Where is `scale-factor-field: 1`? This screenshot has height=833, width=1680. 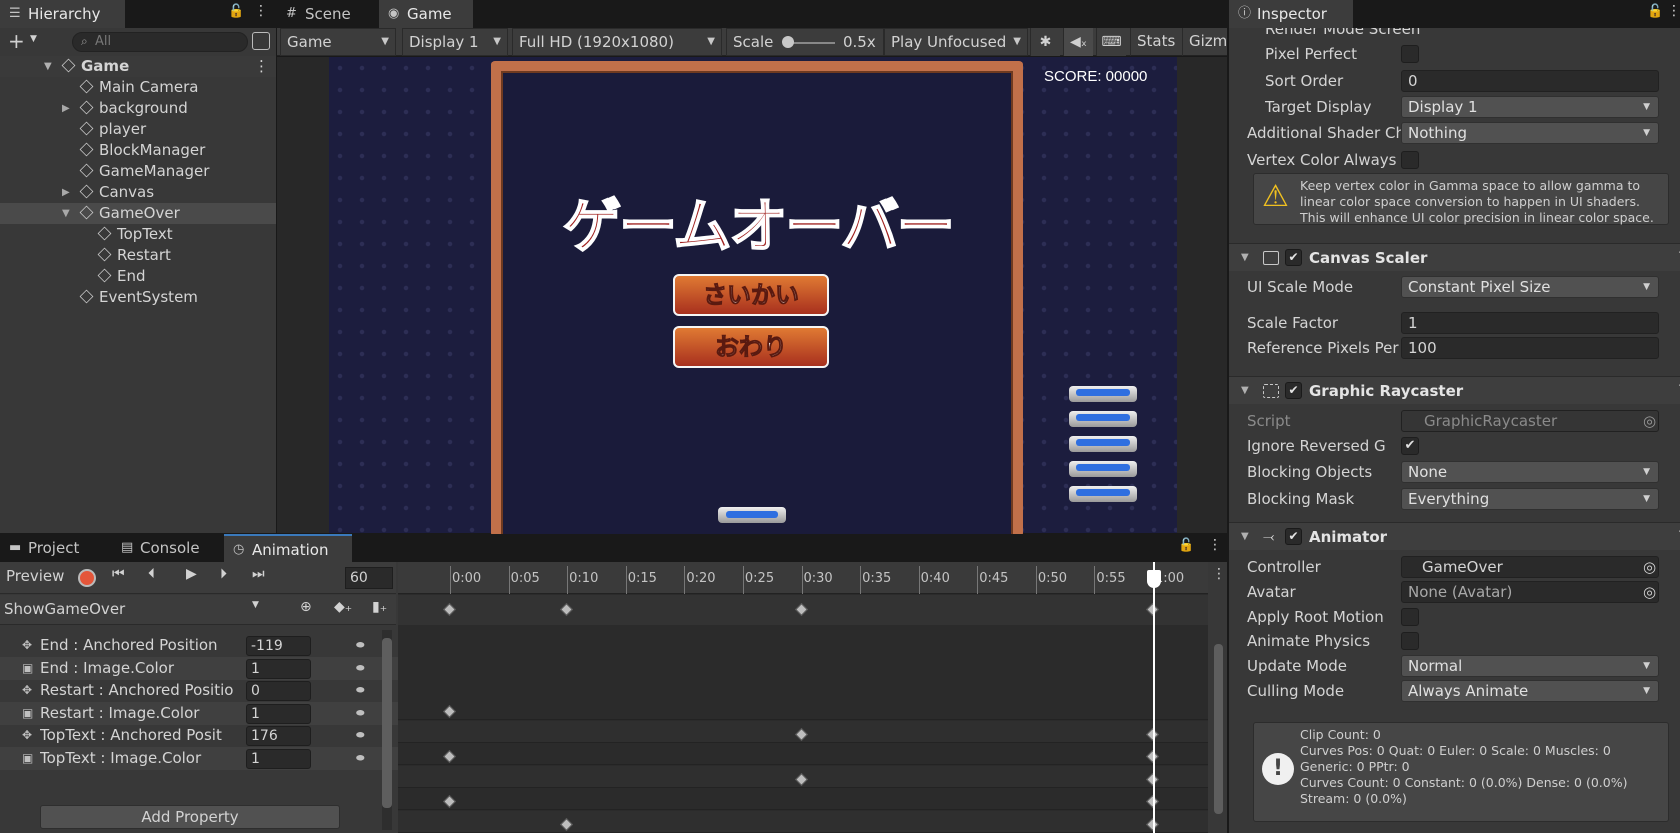 scale-factor-field: 1 is located at coordinates (1530, 323).